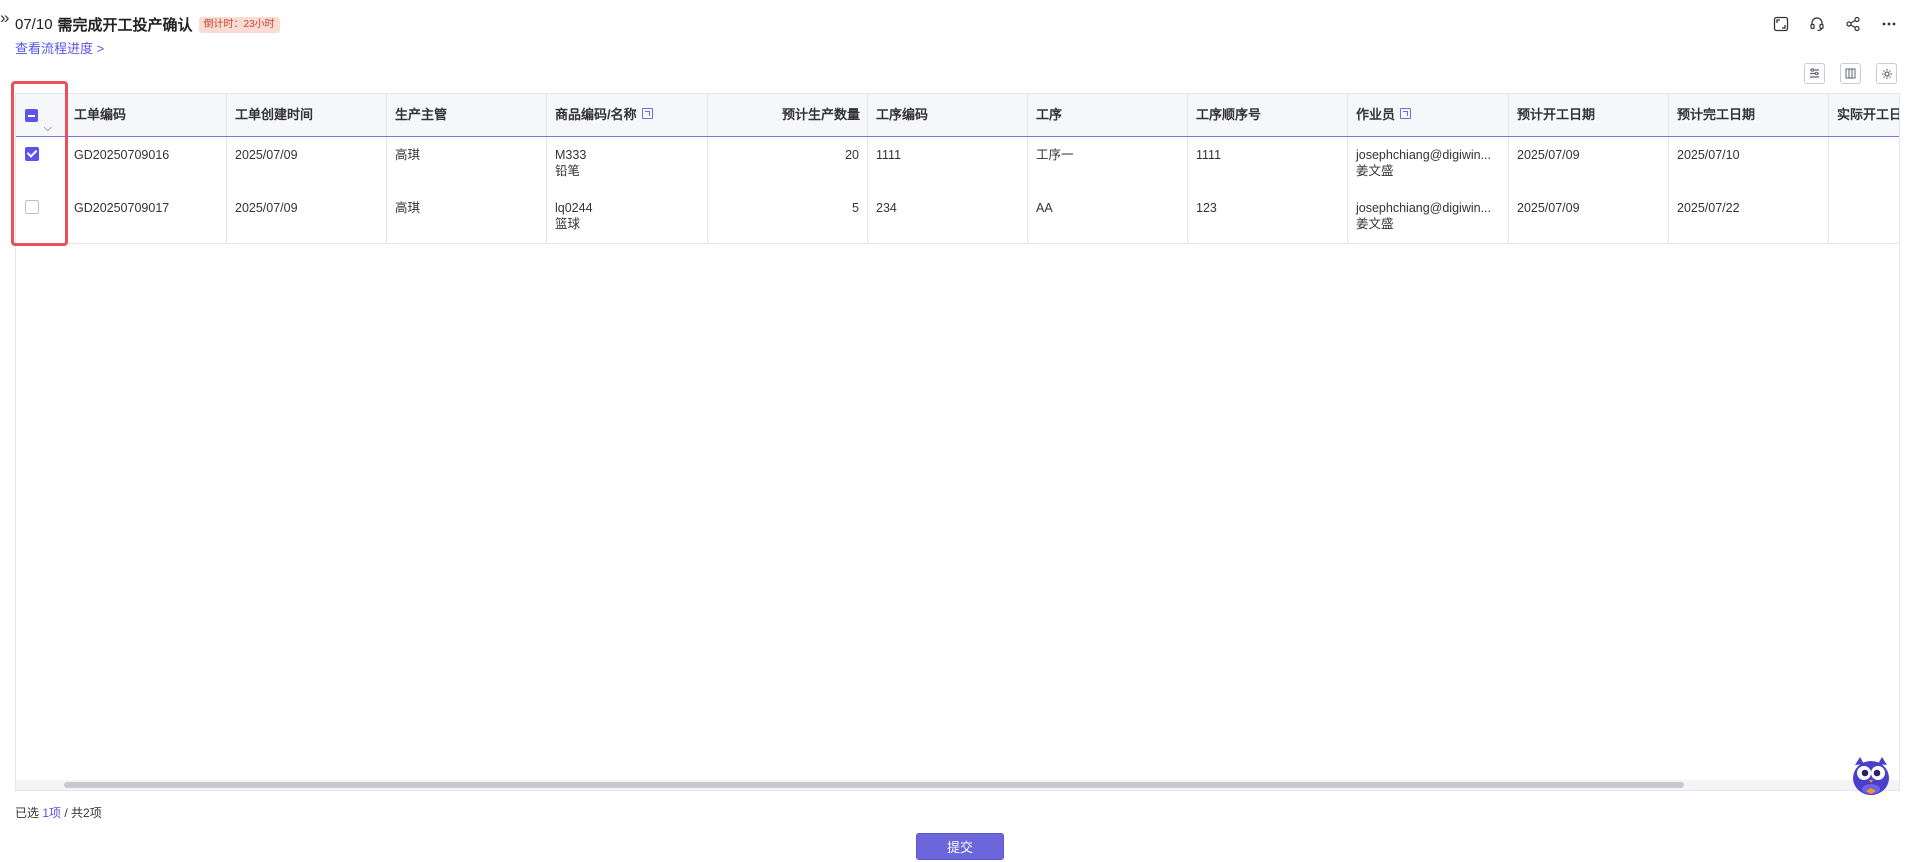 This screenshot has width=1913, height=862. What do you see at coordinates (948, 115) in the screenshot?
I see `column-header-process-code: 工序编码` at bounding box center [948, 115].